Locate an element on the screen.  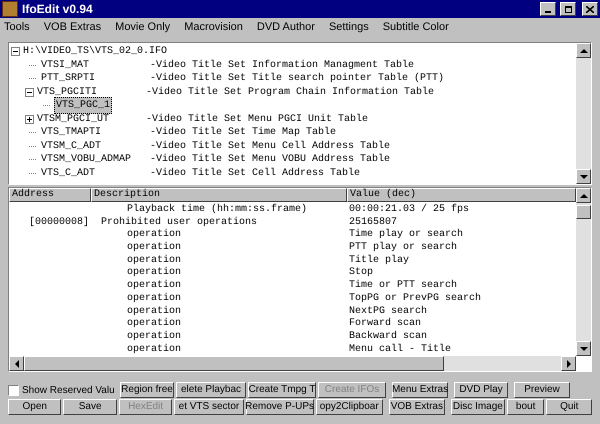
value-cell: 25165807 is located at coordinates (373, 222).